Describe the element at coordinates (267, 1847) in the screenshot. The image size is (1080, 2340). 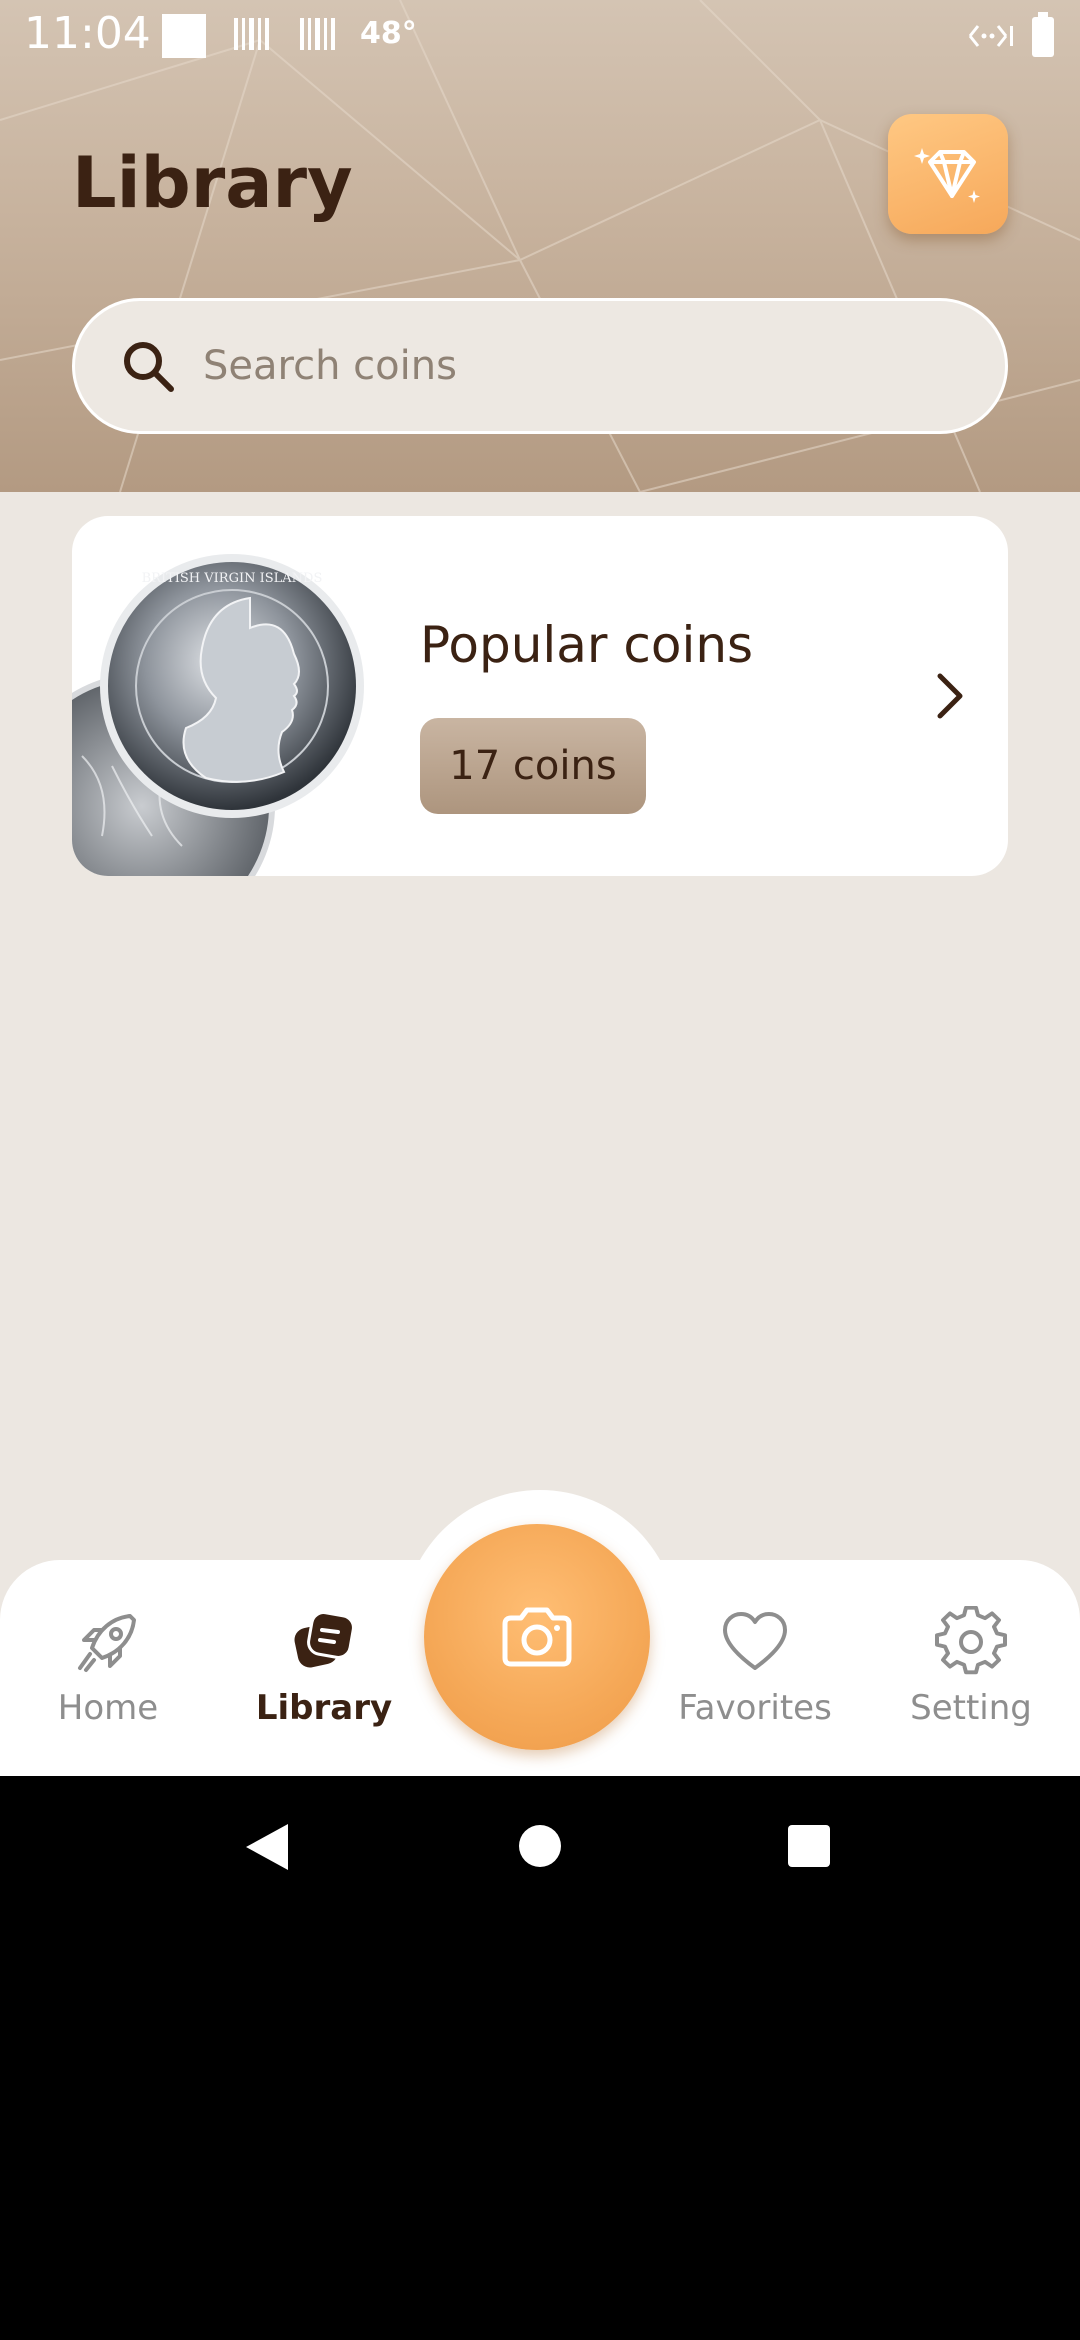
I see `back-icon` at that location.